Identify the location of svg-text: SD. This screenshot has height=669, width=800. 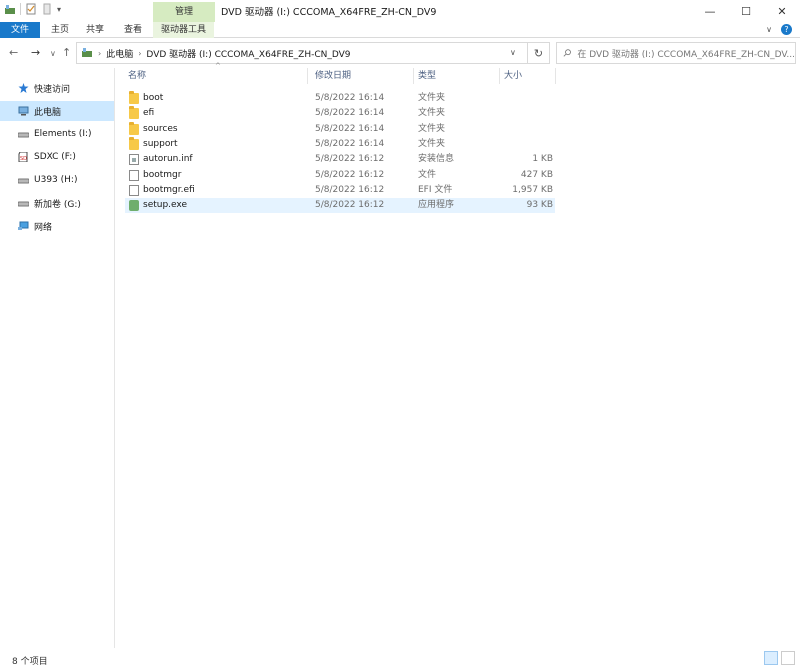
(23, 159).